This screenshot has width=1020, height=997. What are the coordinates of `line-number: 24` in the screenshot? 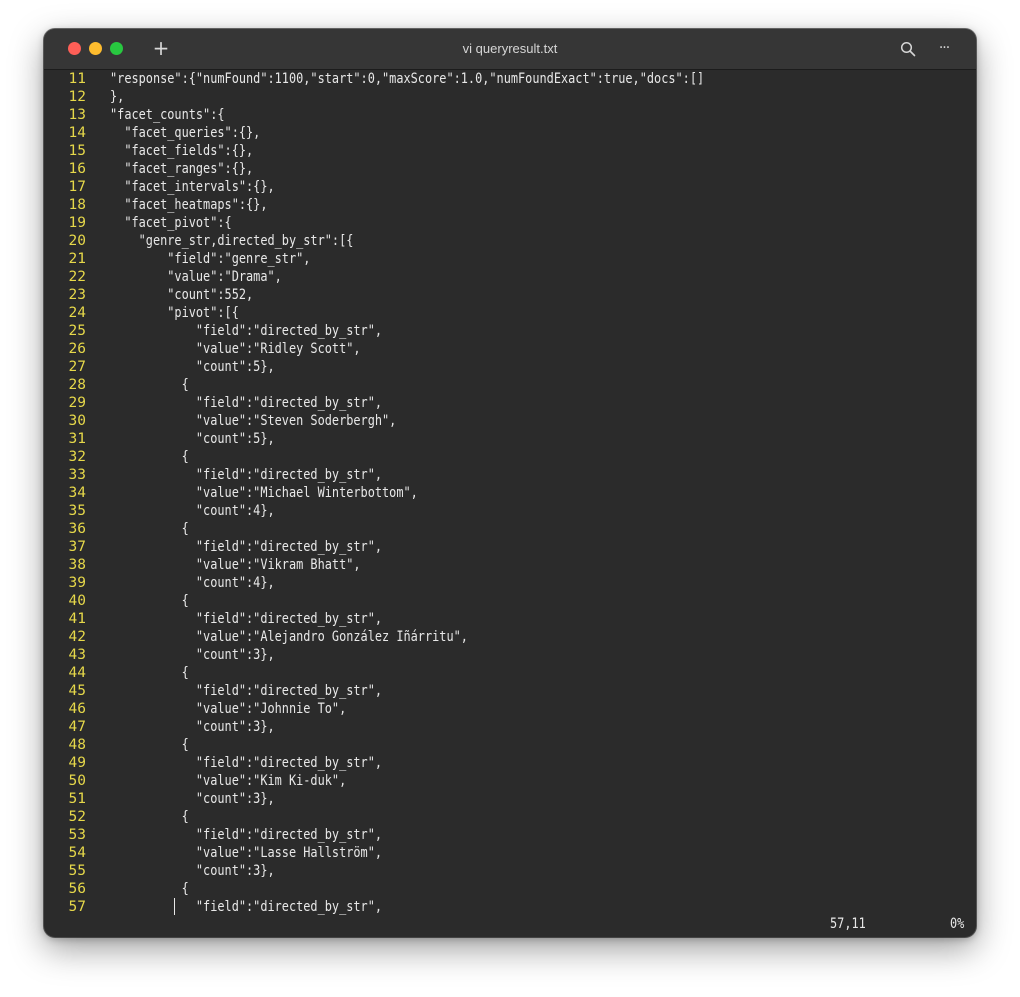 It's located at (77, 313).